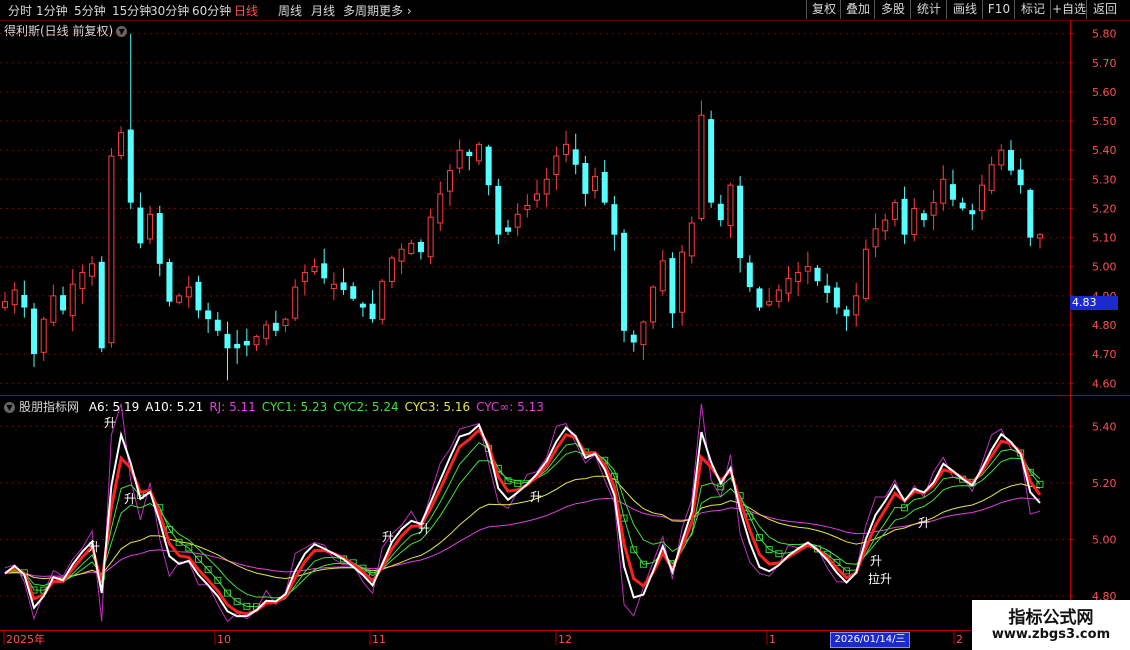 The height and width of the screenshot is (650, 1130). What do you see at coordinates (1104, 354) in the screenshot?
I see `price-tick-label: 4.70` at bounding box center [1104, 354].